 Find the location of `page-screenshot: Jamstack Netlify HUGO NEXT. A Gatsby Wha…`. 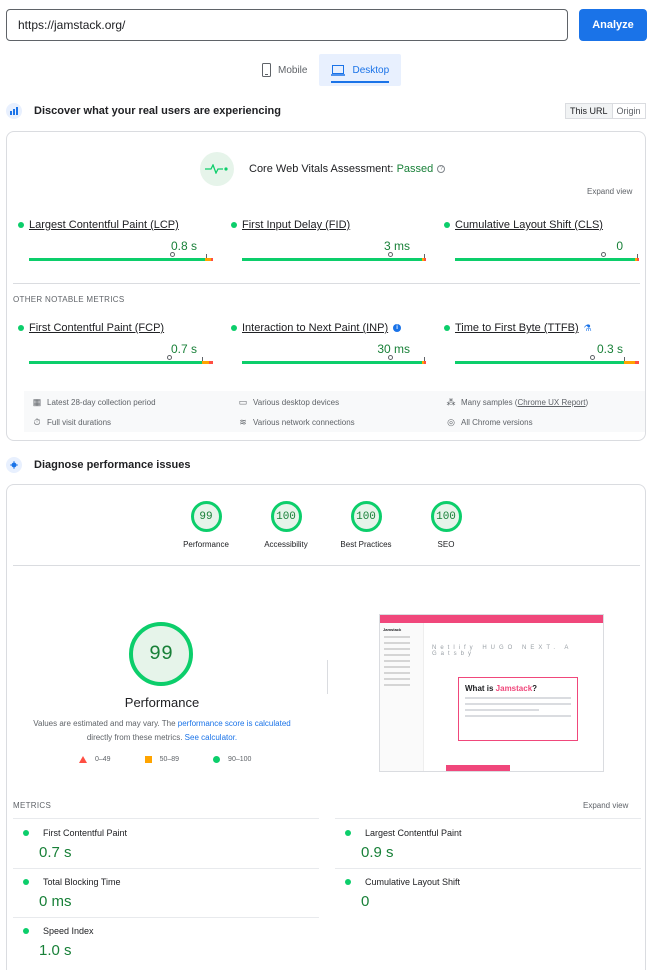

page-screenshot: Jamstack Netlify HUGO NEXT. A Gatsby Wha… is located at coordinates (491, 693).